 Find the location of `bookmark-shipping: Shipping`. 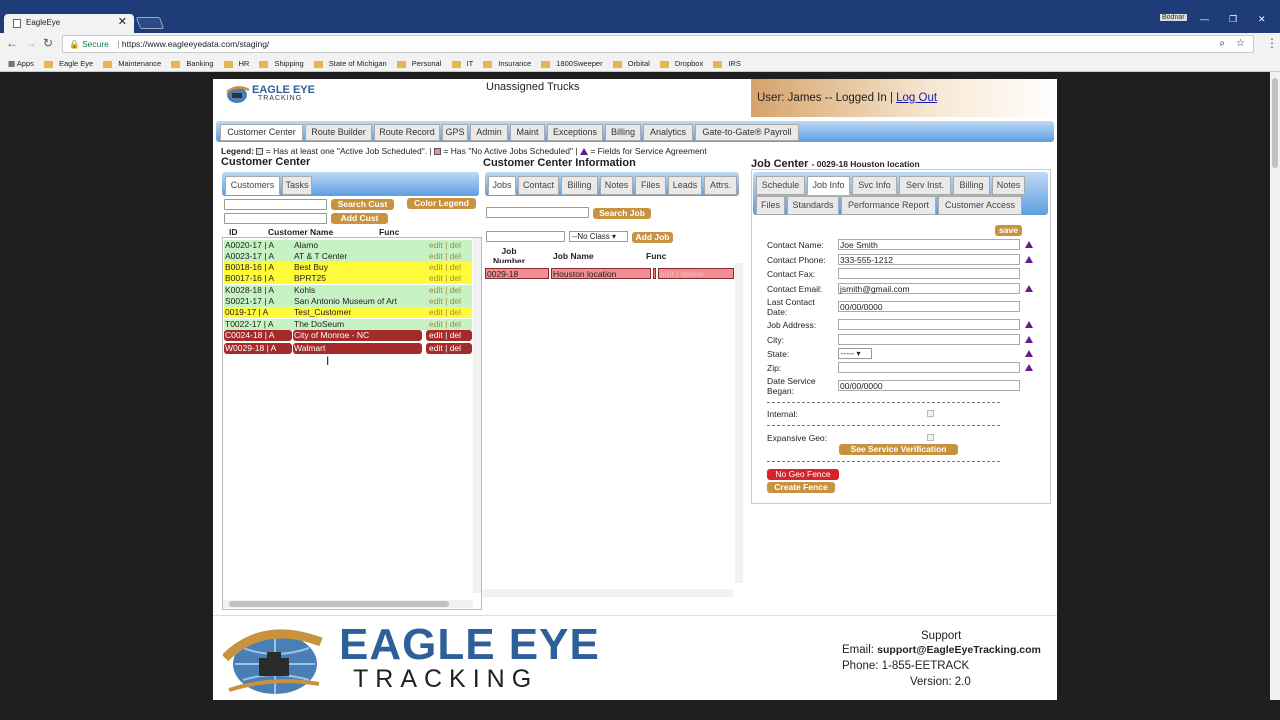

bookmark-shipping: Shipping is located at coordinates (281, 63).